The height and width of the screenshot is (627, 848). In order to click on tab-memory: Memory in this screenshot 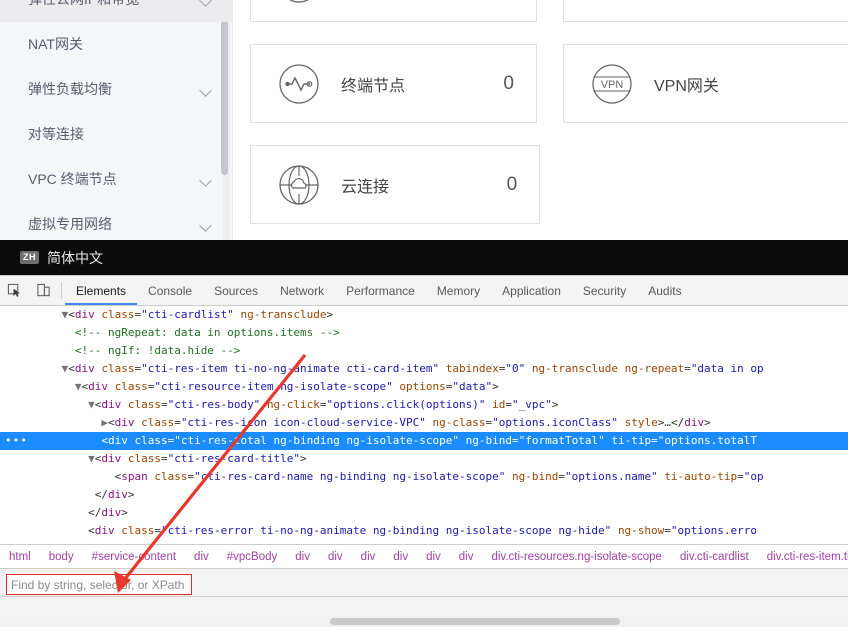, I will do `click(458, 290)`.